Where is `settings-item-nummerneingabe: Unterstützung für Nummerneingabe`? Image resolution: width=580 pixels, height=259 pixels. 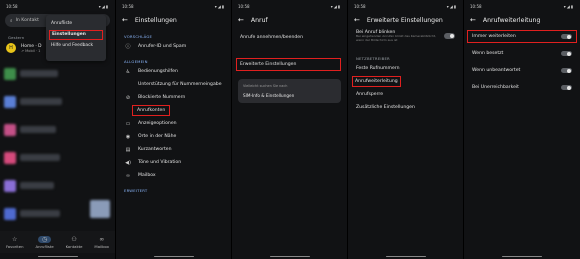
settings-item-nummerneingabe: Unterstützung für Nummerneingabe is located at coordinates (173, 84).